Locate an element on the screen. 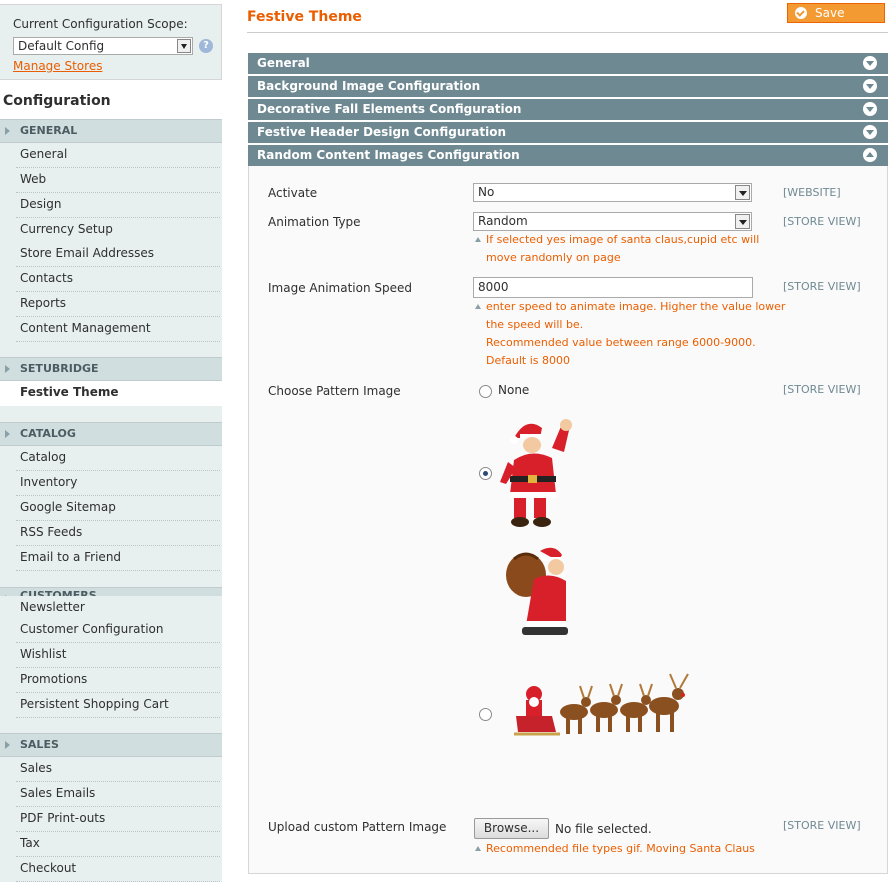 The image size is (895, 882). sidebar-item-pdf-print-outs: PDF Print-outs is located at coordinates (111, 819).